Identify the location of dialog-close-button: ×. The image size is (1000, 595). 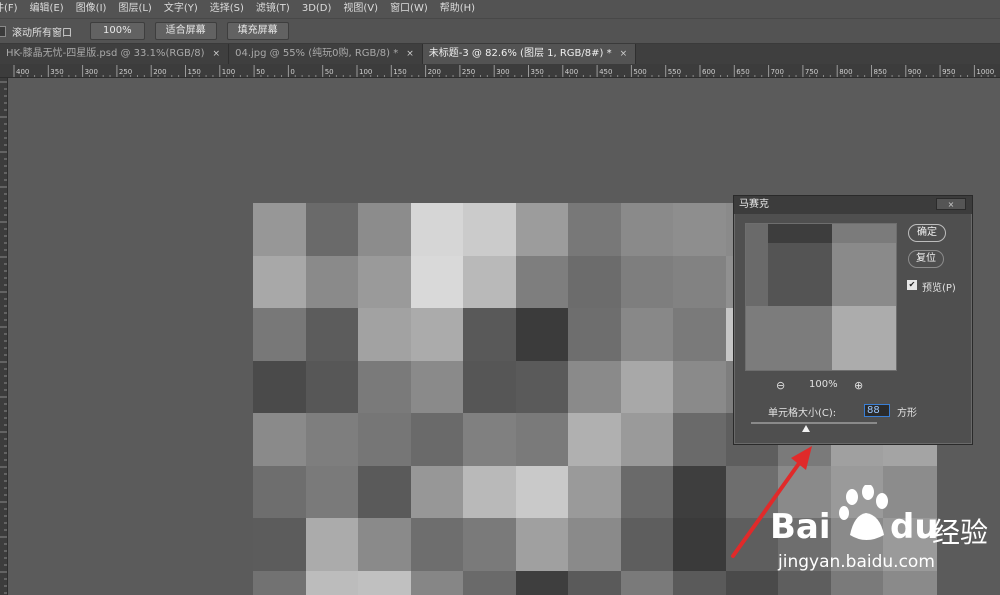
(951, 204).